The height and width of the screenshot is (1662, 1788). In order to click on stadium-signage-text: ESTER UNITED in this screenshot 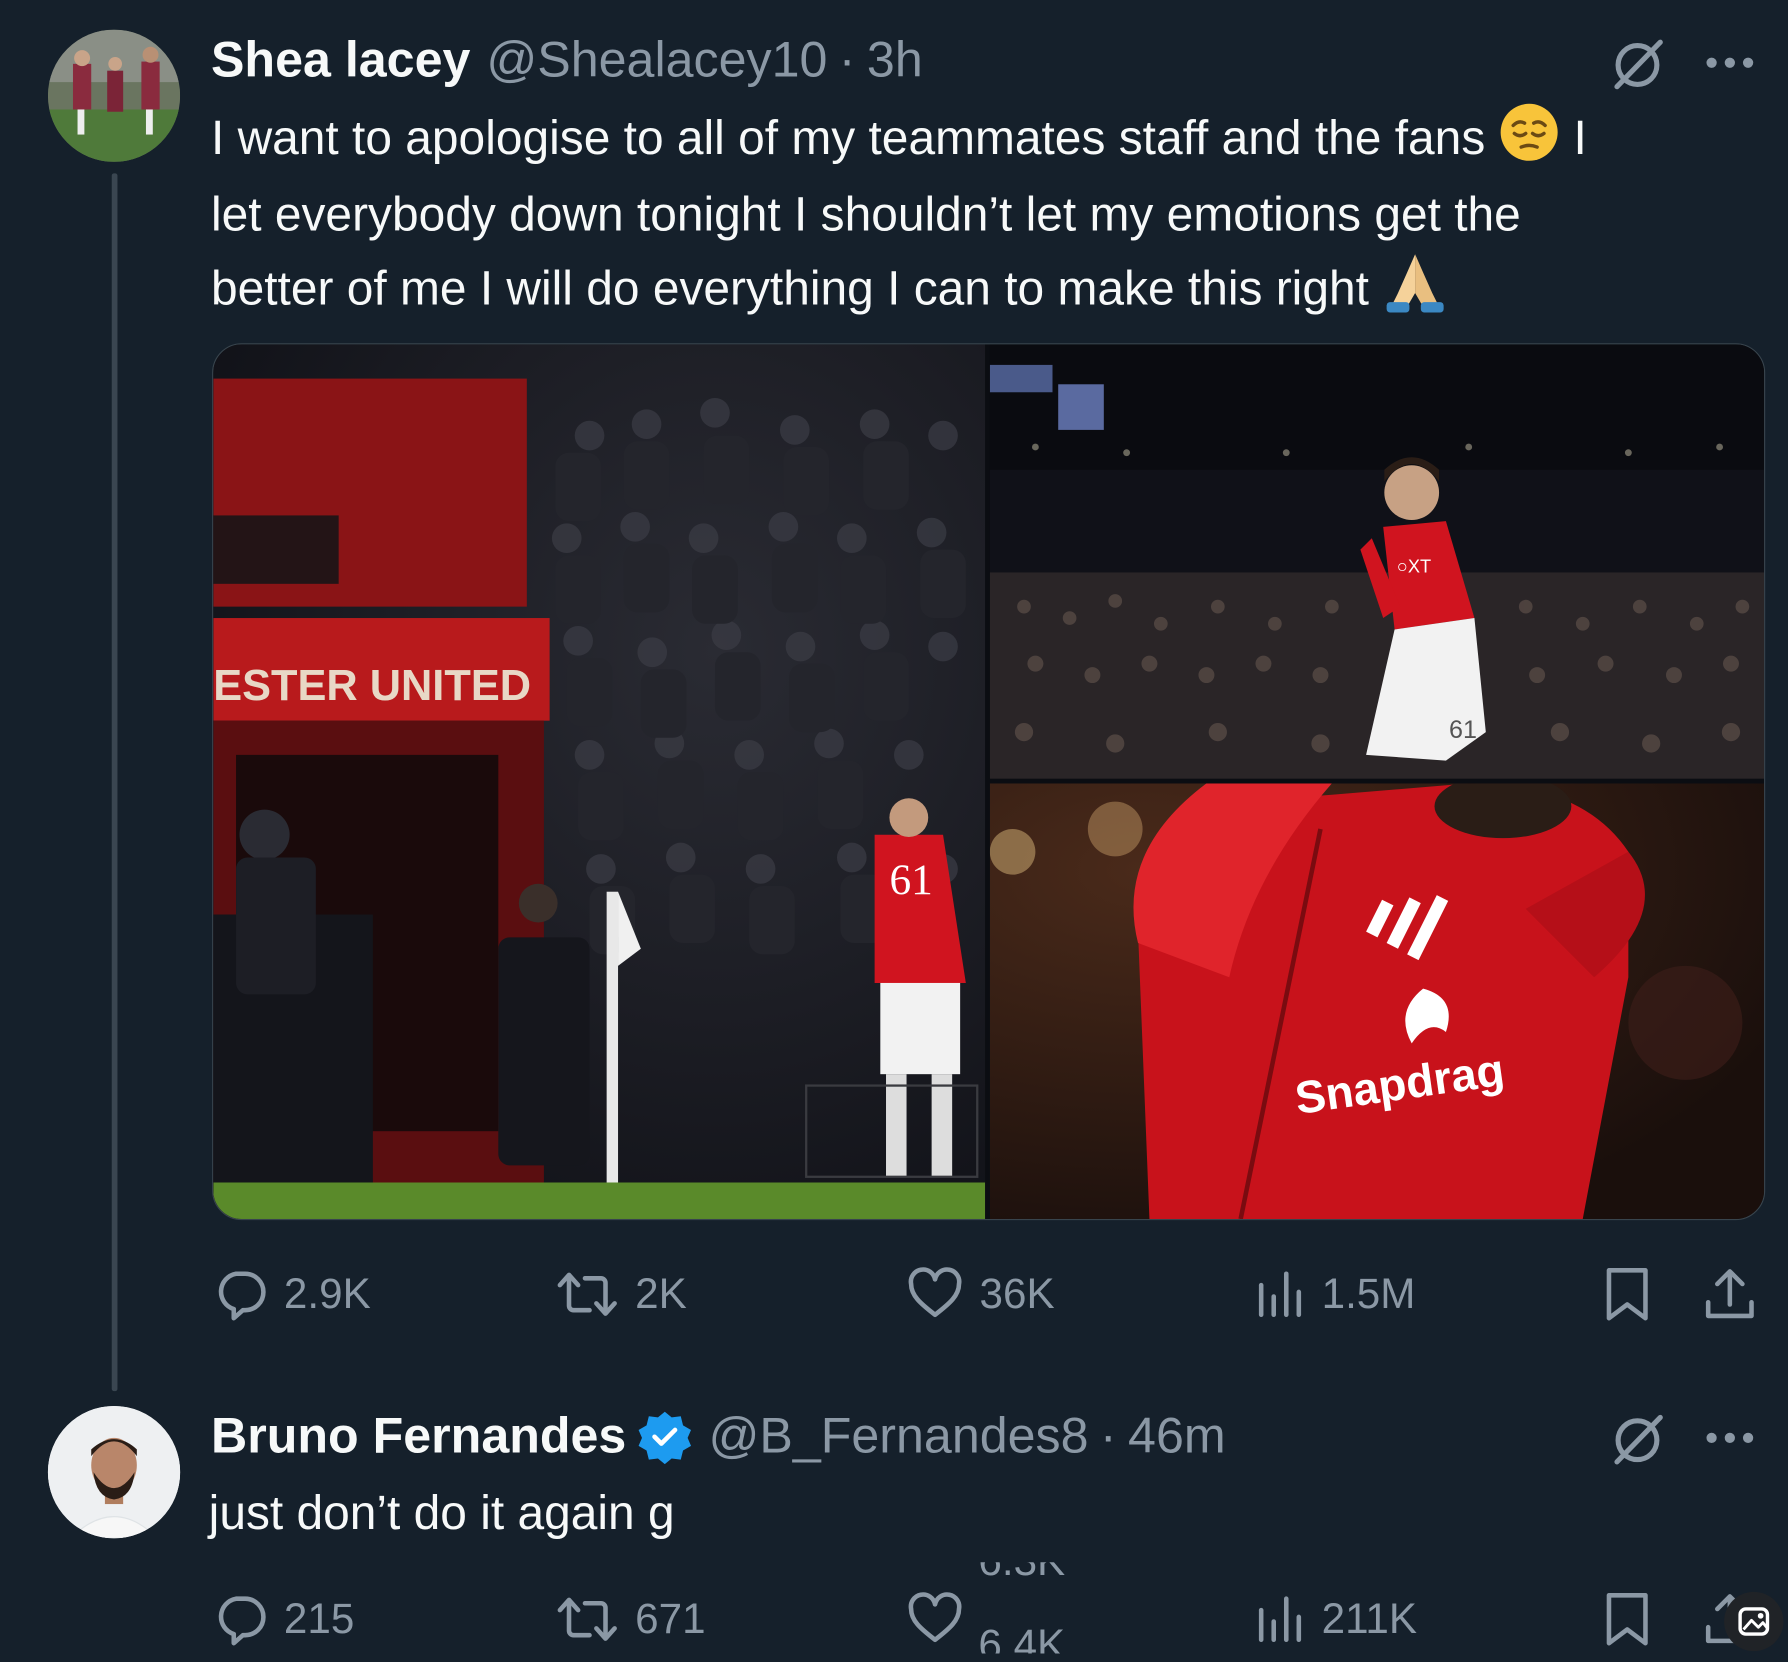, I will do `click(372, 686)`.